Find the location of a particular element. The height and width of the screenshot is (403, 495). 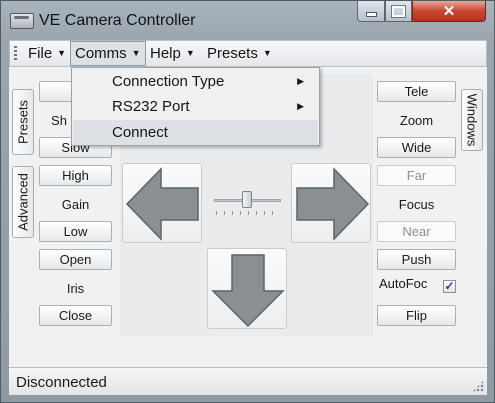

close-icon: ✕ is located at coordinates (449, 11).